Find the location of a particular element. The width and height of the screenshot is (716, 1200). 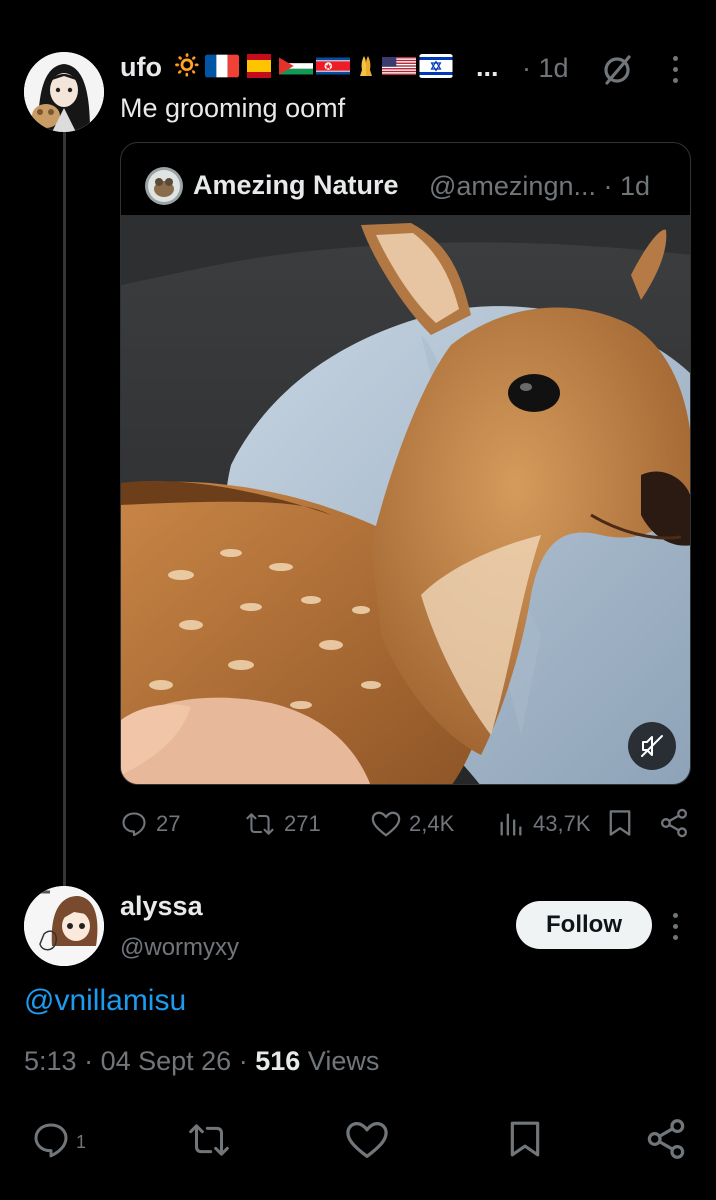

france-flag-icon is located at coordinates (221, 66).